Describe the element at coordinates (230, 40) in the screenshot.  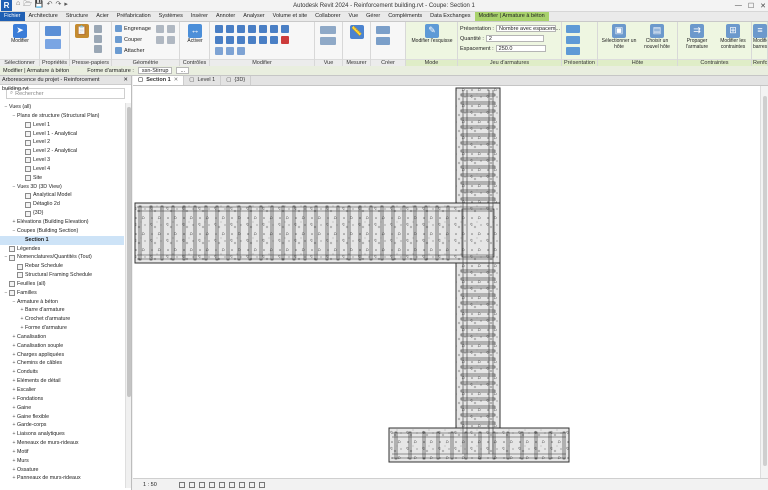
I see `copy-element-icon` at that location.